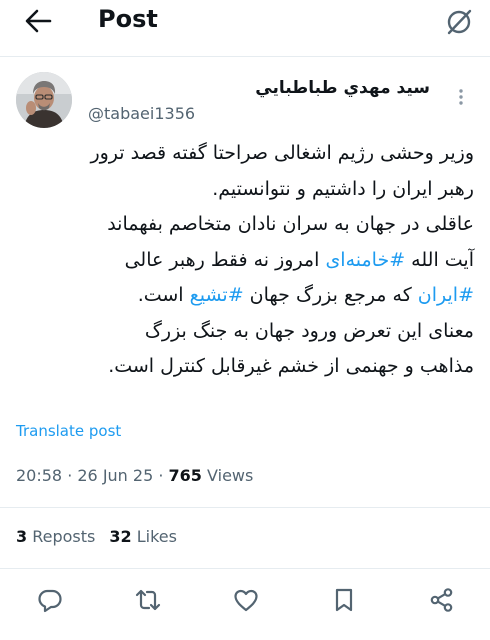  What do you see at coordinates (120, 536) in the screenshot?
I see `likes-count: 32` at bounding box center [120, 536].